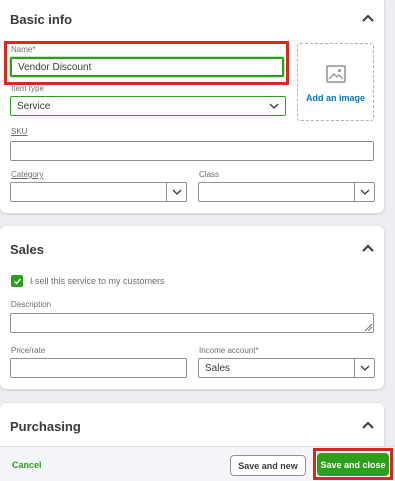 The height and width of the screenshot is (481, 395). Describe the element at coordinates (34, 106) in the screenshot. I see `item-type-value: Service` at that location.